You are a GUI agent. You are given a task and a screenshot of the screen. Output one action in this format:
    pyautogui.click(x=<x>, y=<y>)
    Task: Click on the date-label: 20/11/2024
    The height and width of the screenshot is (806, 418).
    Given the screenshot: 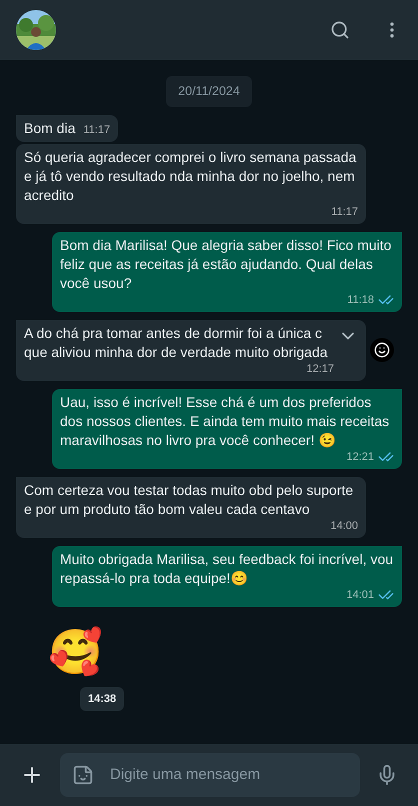 What is the action you would take?
    pyautogui.click(x=209, y=91)
    